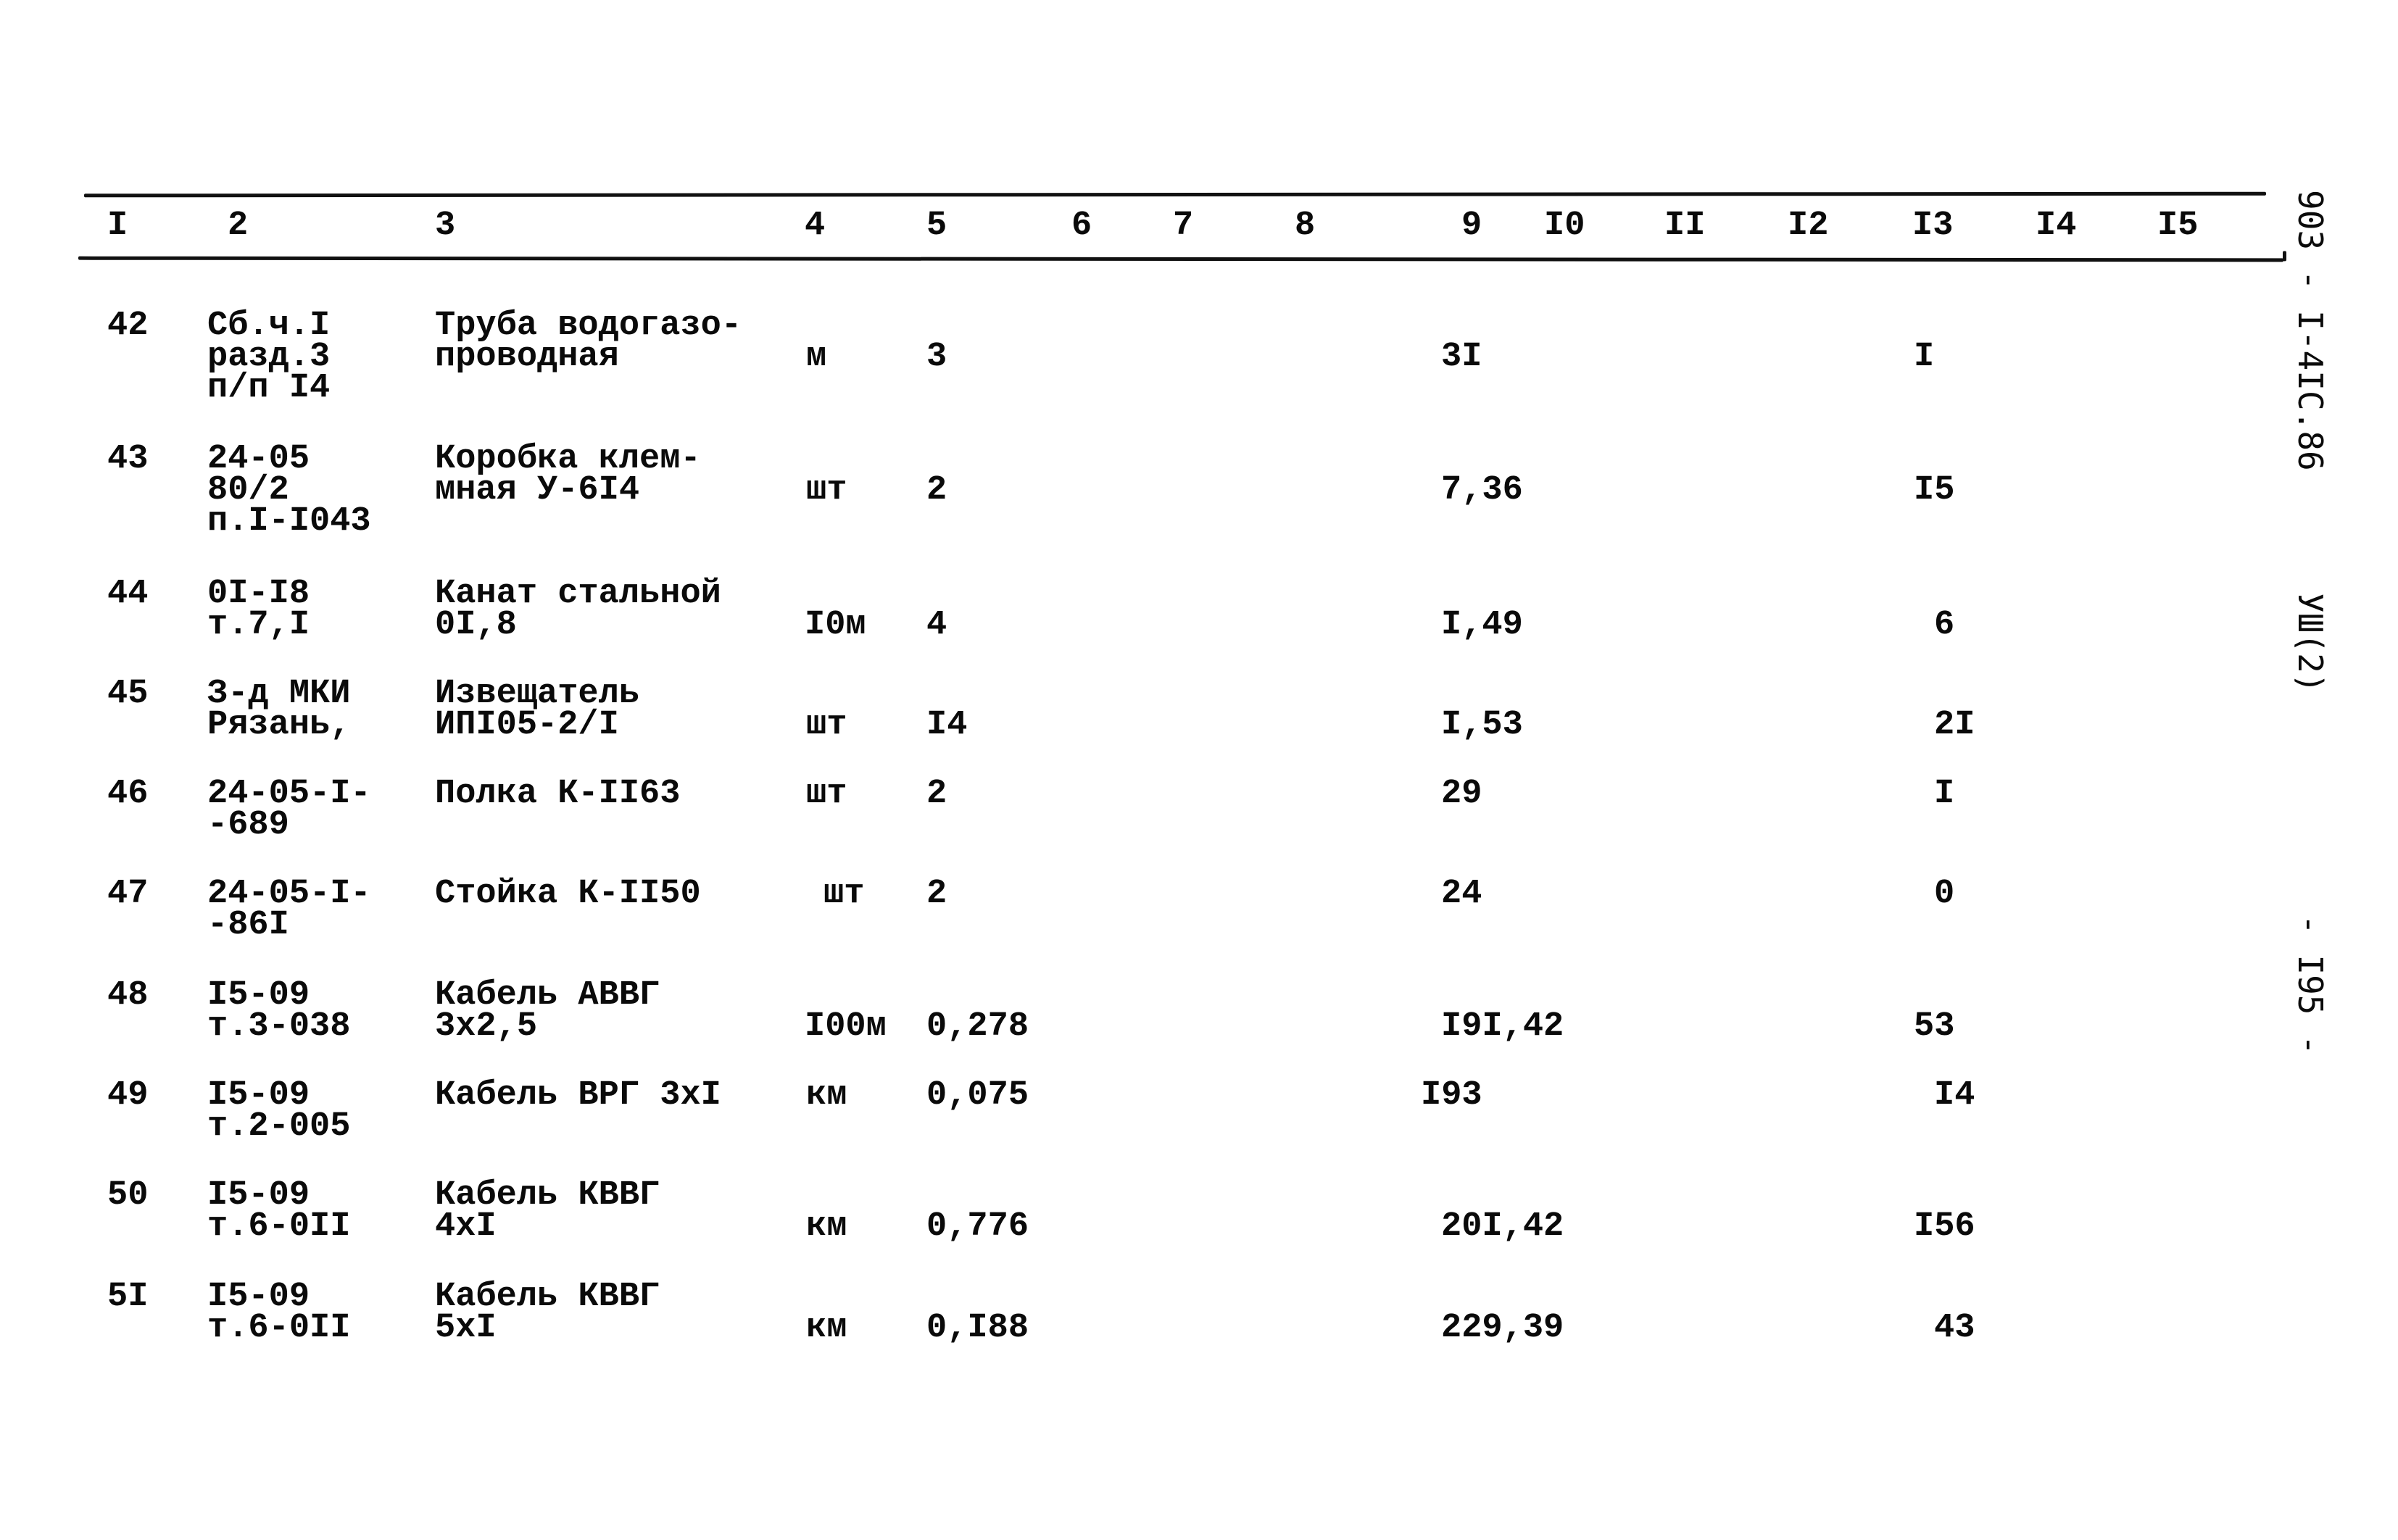 The image size is (2398, 1540). Describe the element at coordinates (1944, 625) in the screenshot. I see `column-13-value: 6` at that location.